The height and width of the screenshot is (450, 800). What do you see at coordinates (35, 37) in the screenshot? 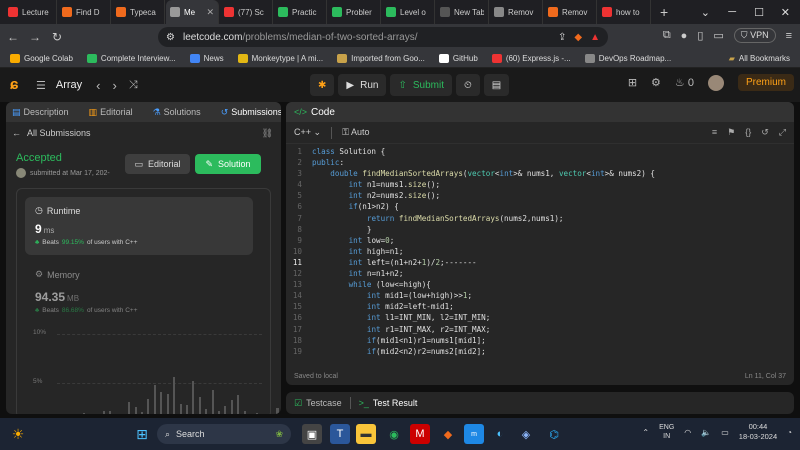
I see `forward-icon: →` at bounding box center [35, 37].